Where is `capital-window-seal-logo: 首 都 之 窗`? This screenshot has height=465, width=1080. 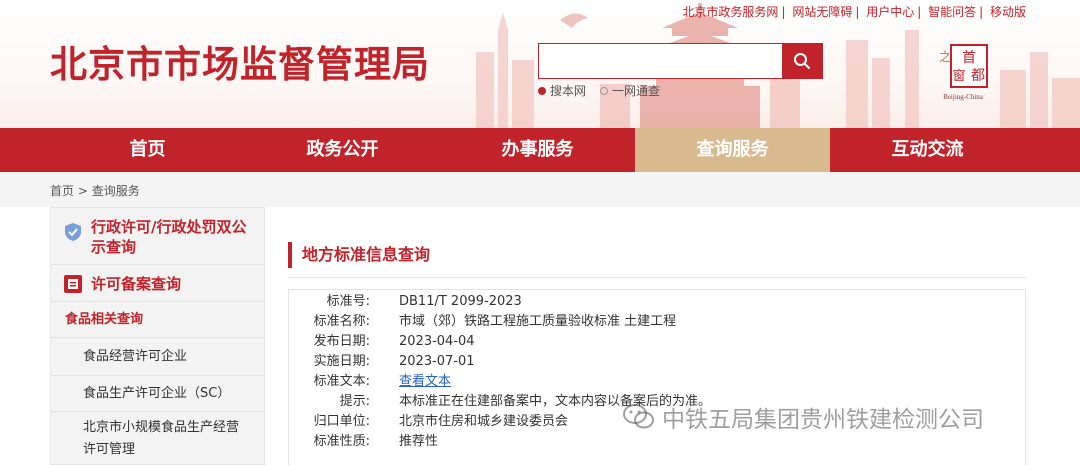 capital-window-seal-logo: 首 都 之 窗 is located at coordinates (963, 66).